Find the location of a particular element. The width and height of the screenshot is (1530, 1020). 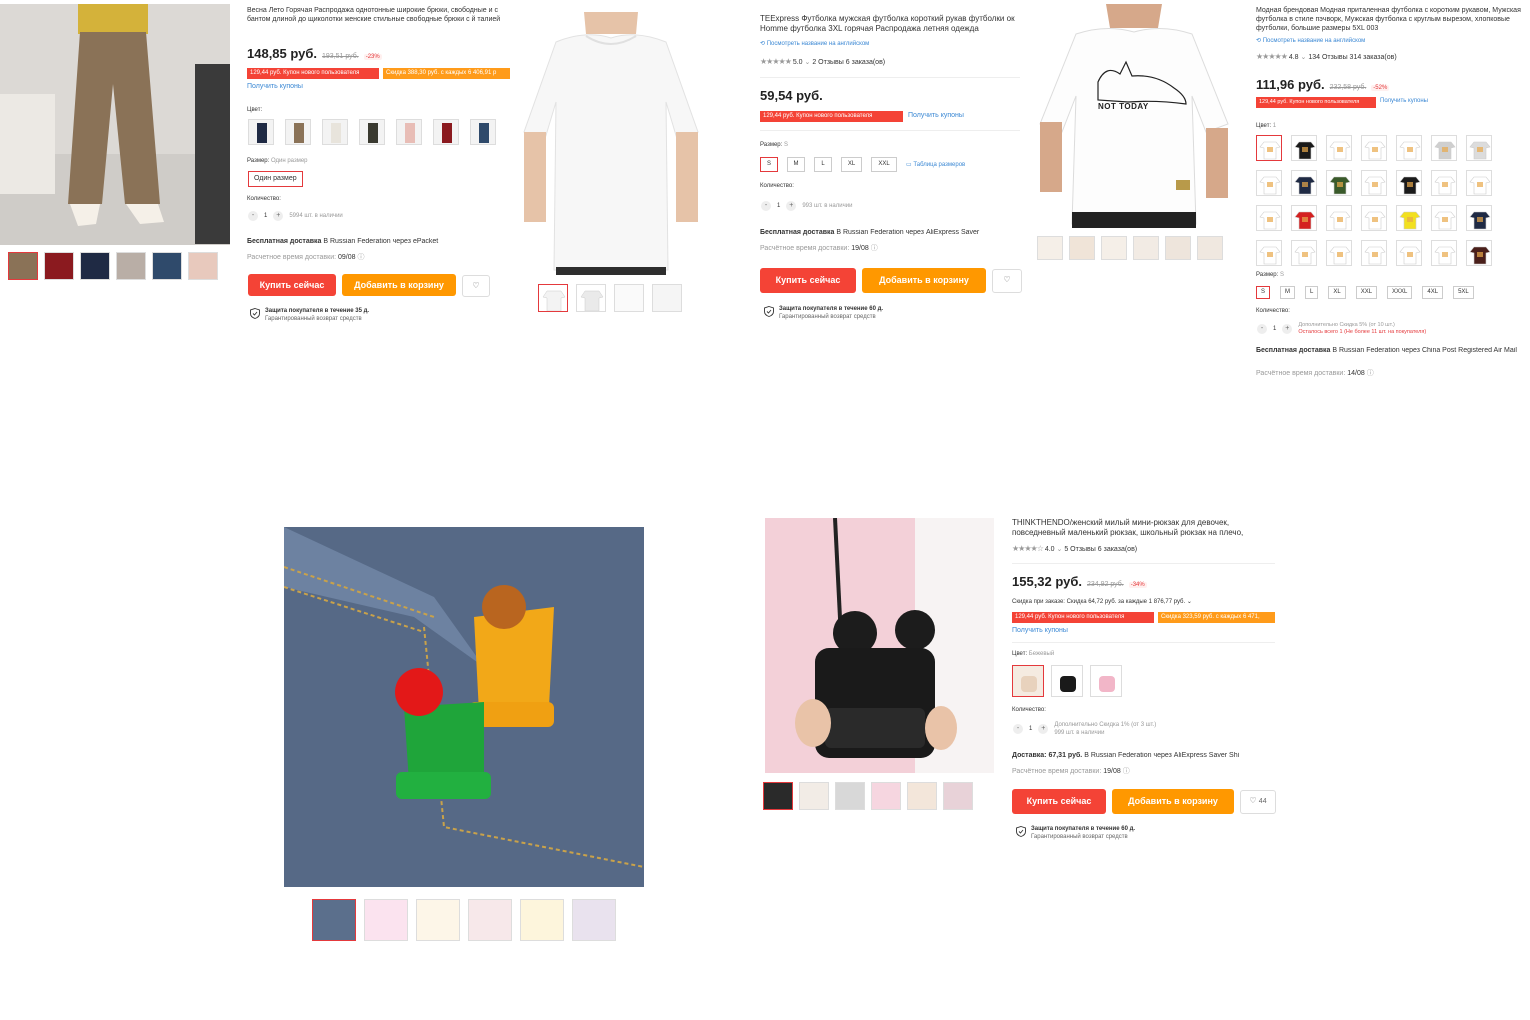

product-3-get-coupons-link: Получить купоны is located at coordinates (1404, 101).